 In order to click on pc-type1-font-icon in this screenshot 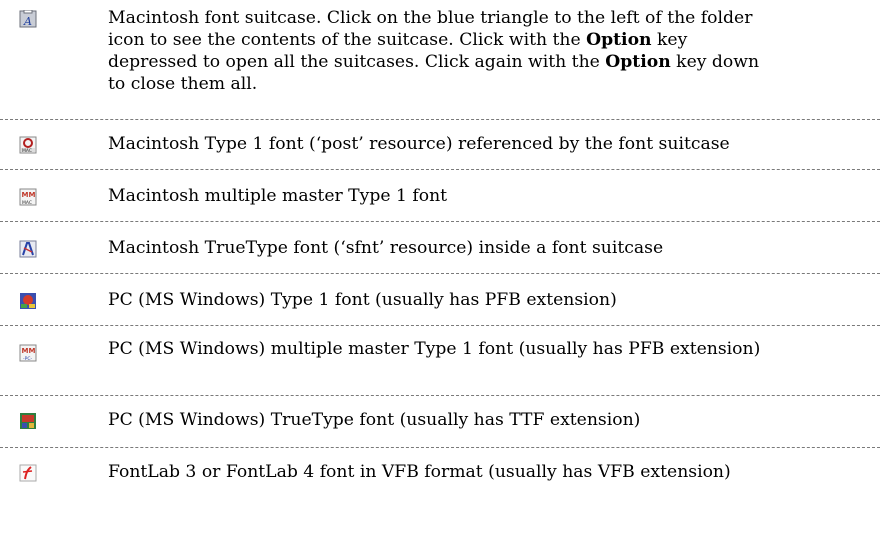, I will do `click(28, 301)`.